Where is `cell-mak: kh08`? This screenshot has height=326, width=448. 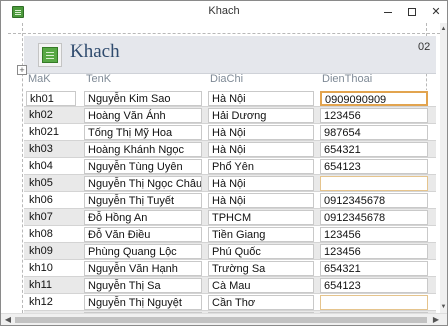 cell-mak: kh08 is located at coordinates (51, 234).